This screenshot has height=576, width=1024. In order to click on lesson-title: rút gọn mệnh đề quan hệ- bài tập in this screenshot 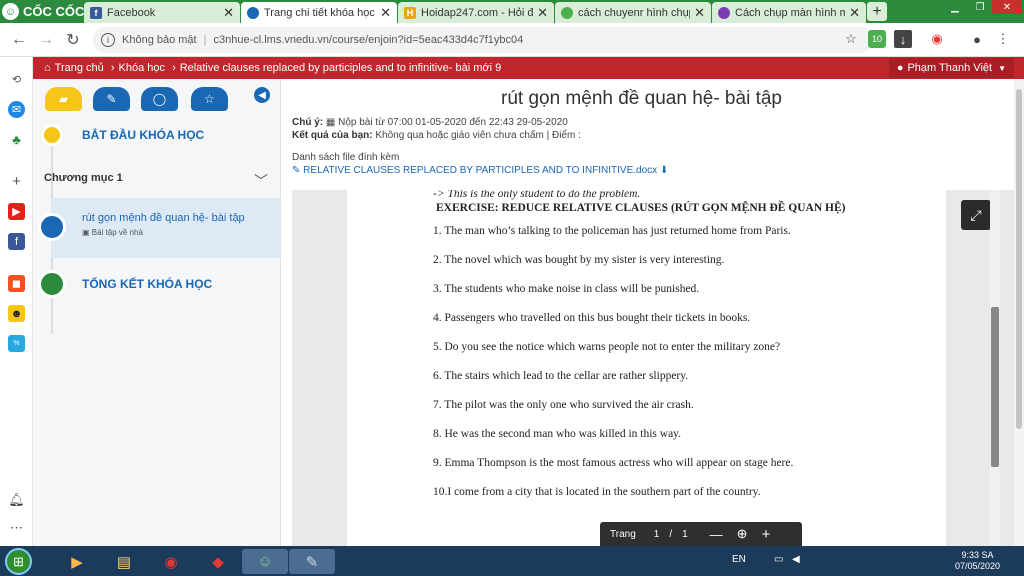, I will do `click(163, 218)`.